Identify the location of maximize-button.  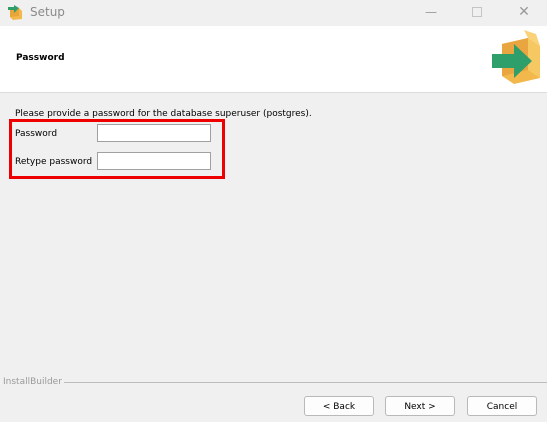
(477, 13).